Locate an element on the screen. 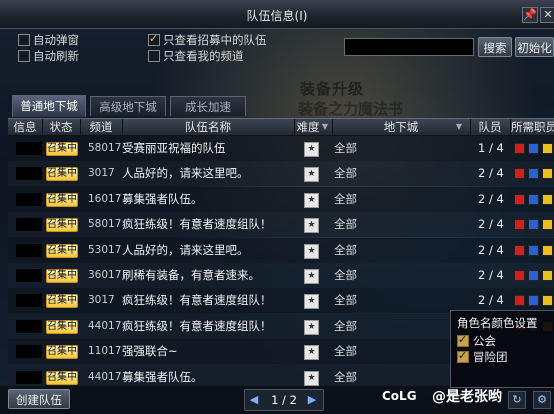 Image resolution: width=554 pixels, height=414 pixels. guild-label: 公会 is located at coordinates (484, 341).